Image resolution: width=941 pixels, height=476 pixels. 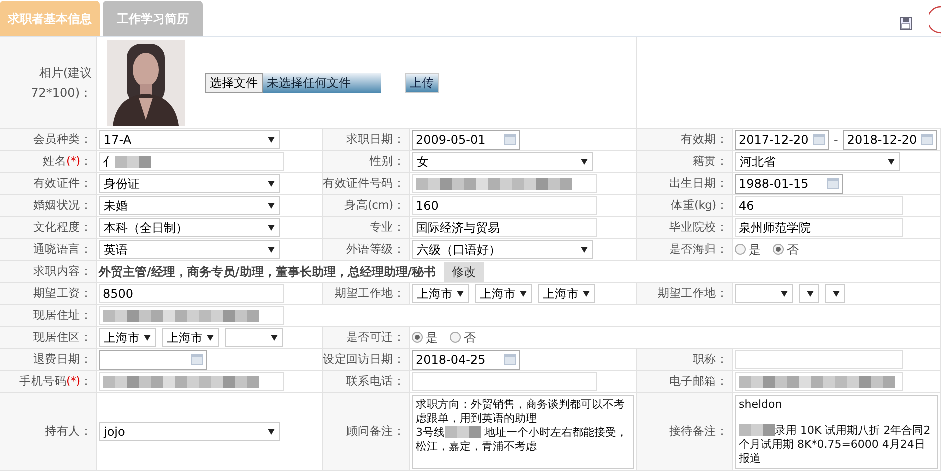 I want to click on dropdown: 英语, so click(x=189, y=249).